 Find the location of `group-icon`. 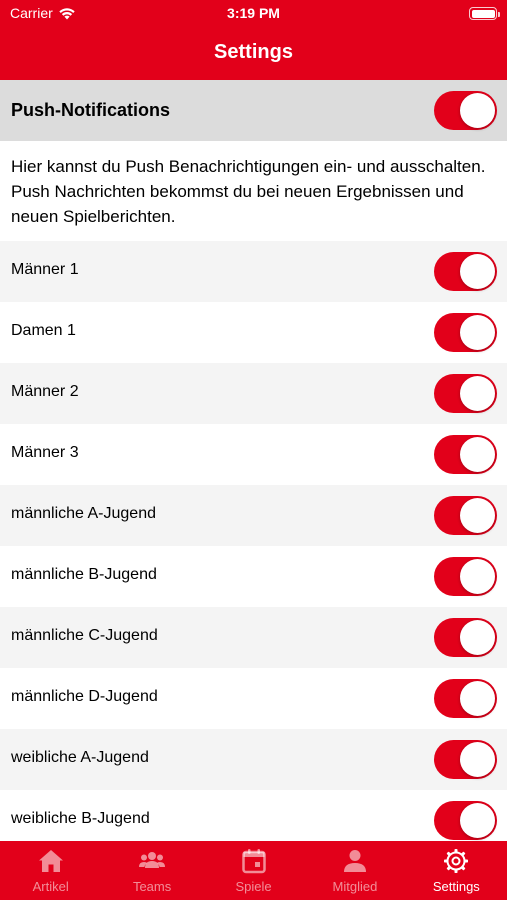

group-icon is located at coordinates (152, 860).